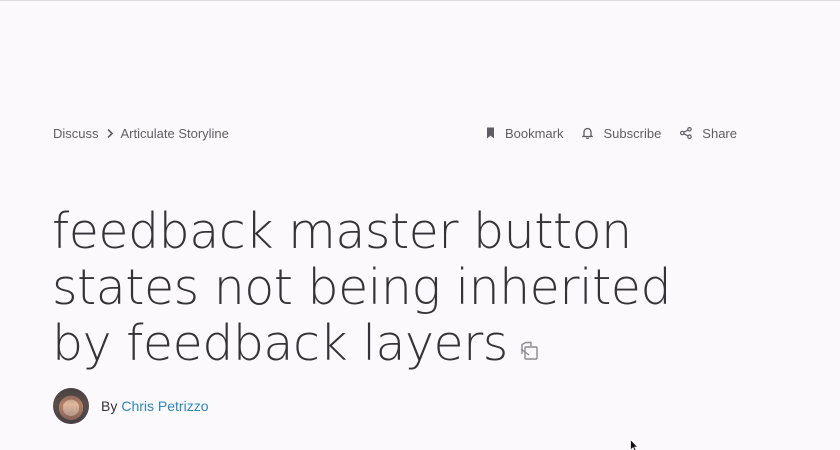 This screenshot has width=840, height=450. Describe the element at coordinates (686, 133) in the screenshot. I see `share-icon` at that location.